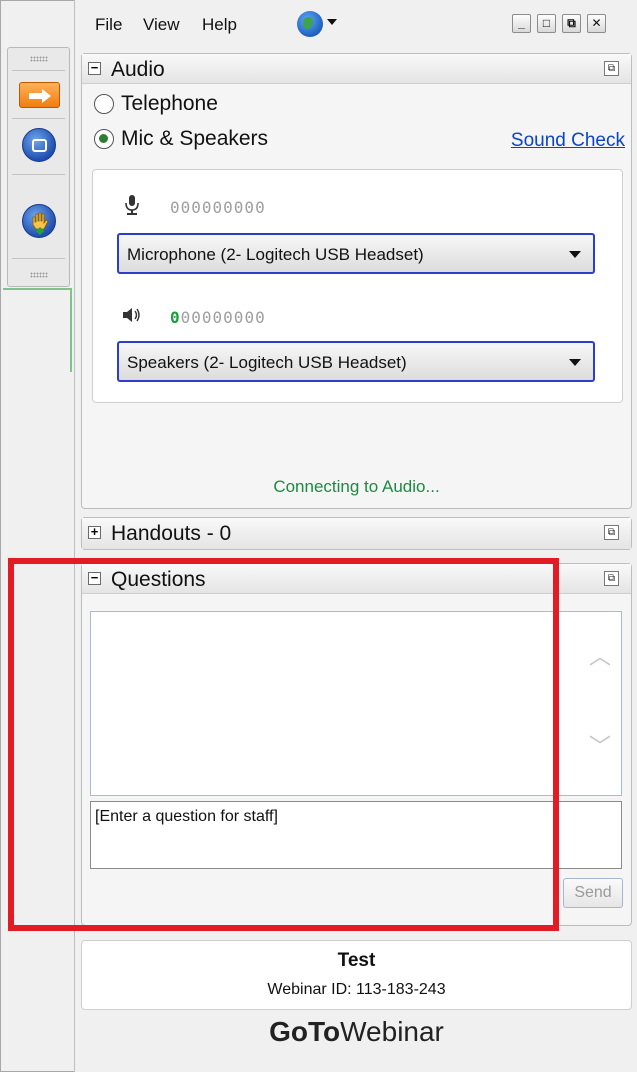 Image resolution: width=637 pixels, height=1072 pixels. I want to click on handouts-title: Handouts - 0, so click(171, 533).